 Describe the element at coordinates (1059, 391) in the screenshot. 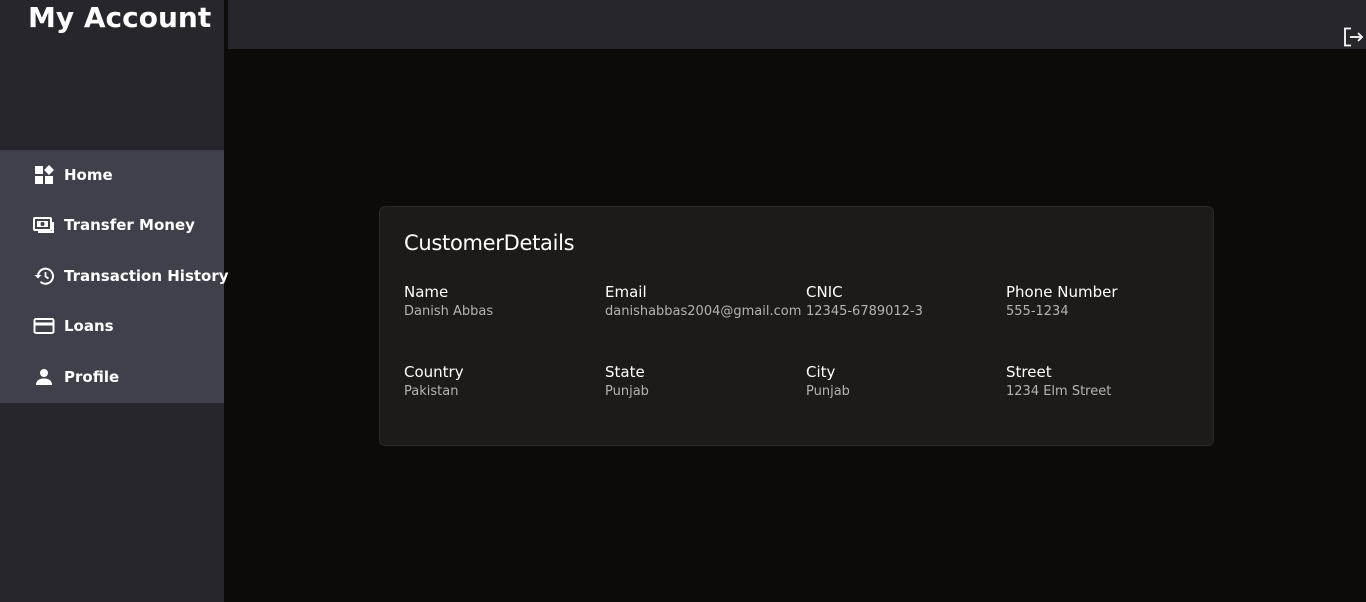

I see `field-value: 1234 Elm Street` at that location.